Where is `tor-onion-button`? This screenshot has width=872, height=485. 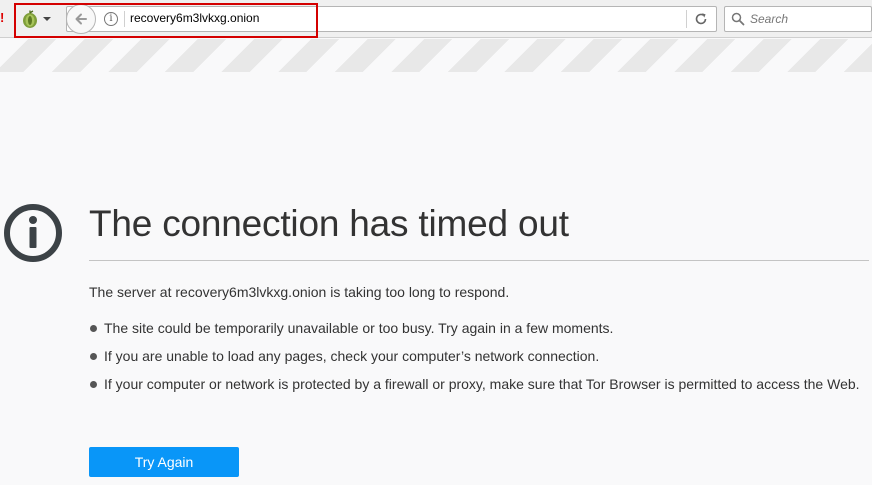
tor-onion-button is located at coordinates (38, 19).